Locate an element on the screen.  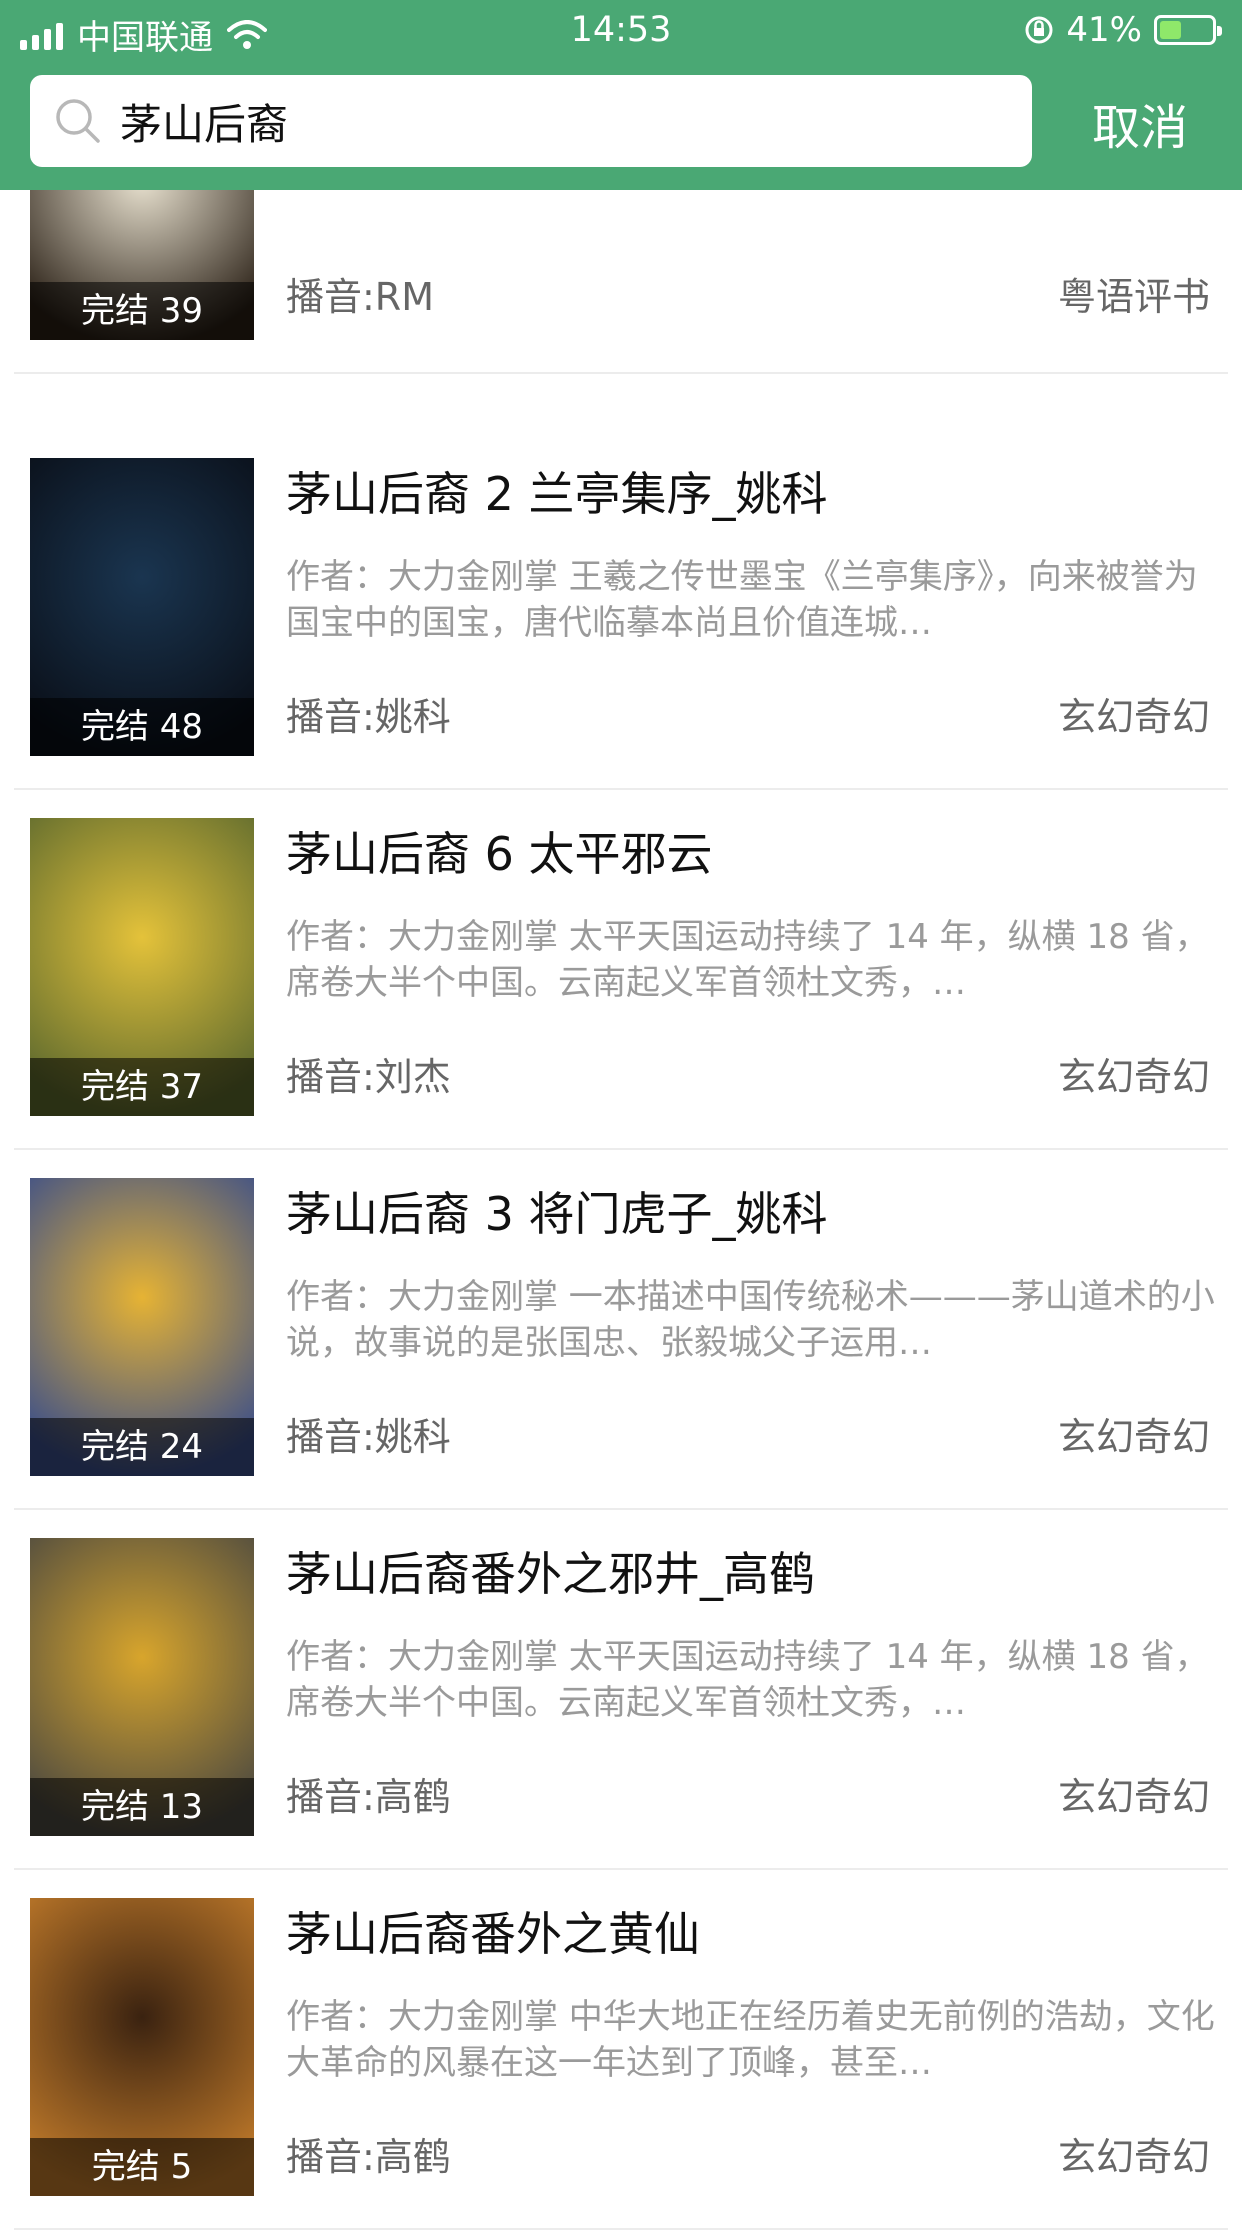
cover-image: 完结 37 is located at coordinates (142, 967).